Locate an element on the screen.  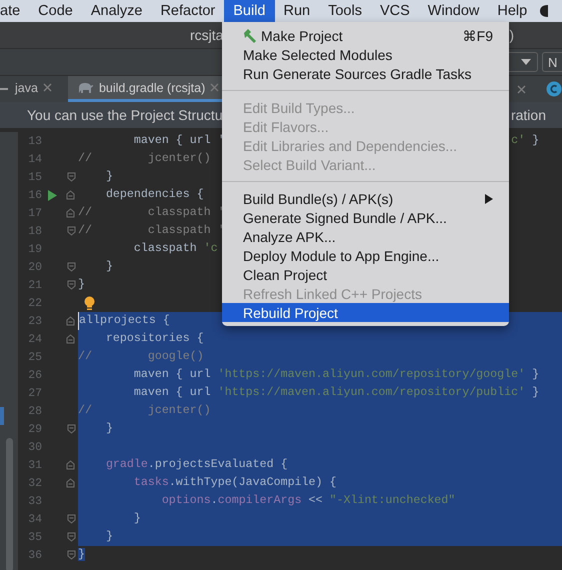
code-line: repositories { is located at coordinates (154, 339).